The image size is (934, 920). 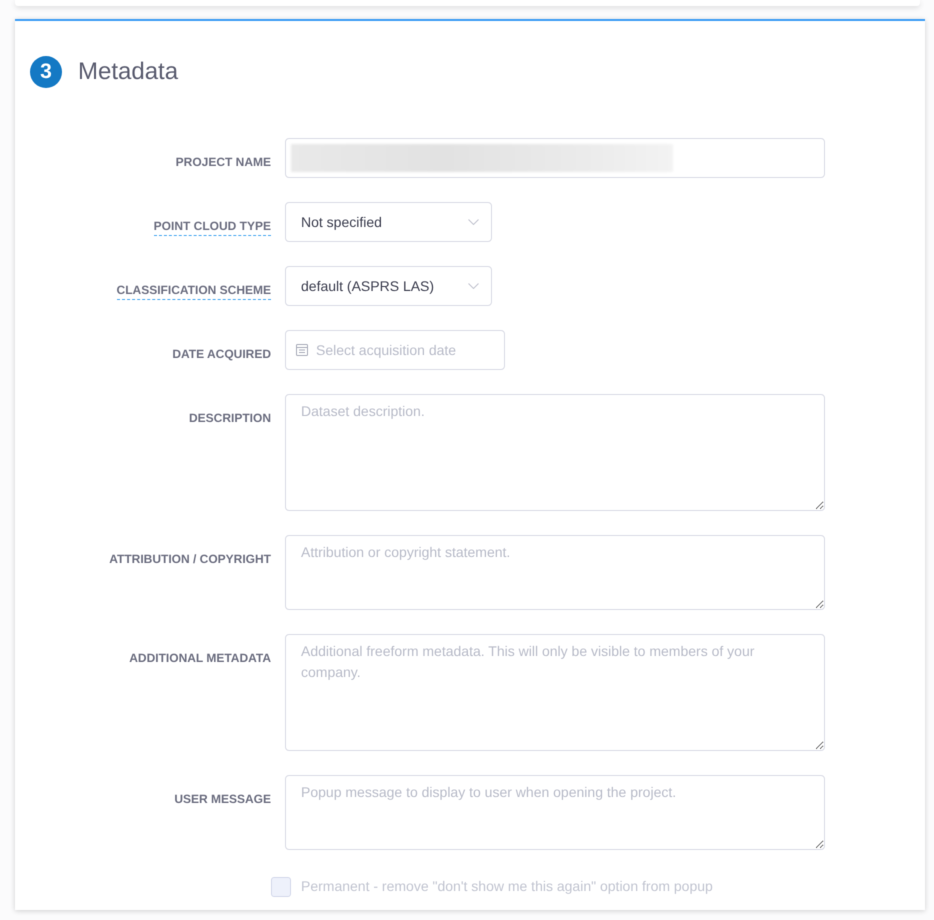 What do you see at coordinates (555, 158) in the screenshot?
I see `project-name-field` at bounding box center [555, 158].